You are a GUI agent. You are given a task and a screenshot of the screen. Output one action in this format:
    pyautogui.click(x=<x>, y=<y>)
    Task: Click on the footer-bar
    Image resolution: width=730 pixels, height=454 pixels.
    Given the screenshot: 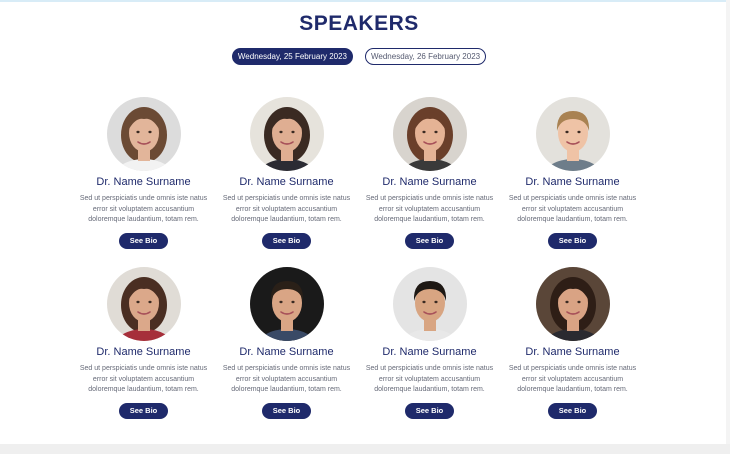 What is the action you would take?
    pyautogui.click(x=365, y=449)
    